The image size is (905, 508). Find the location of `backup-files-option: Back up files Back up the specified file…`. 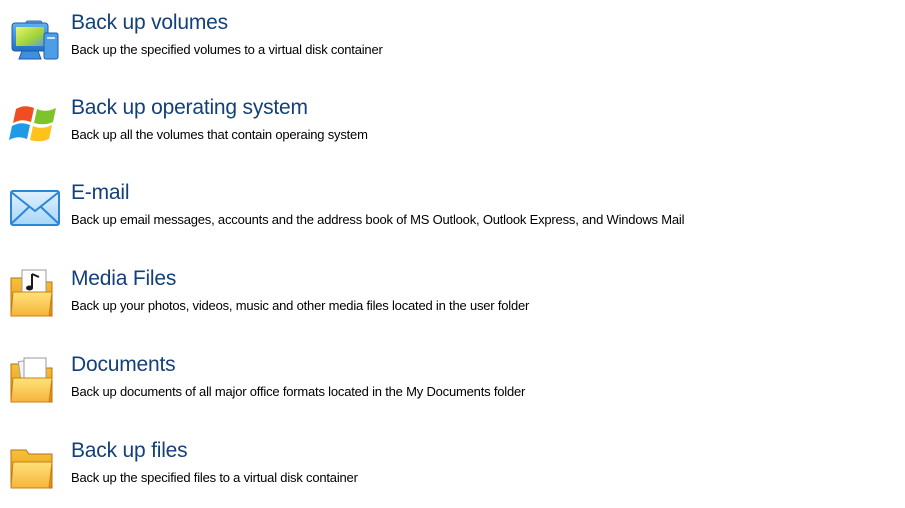

backup-files-option: Back up files Back up the specified file… is located at coordinates (452, 473).